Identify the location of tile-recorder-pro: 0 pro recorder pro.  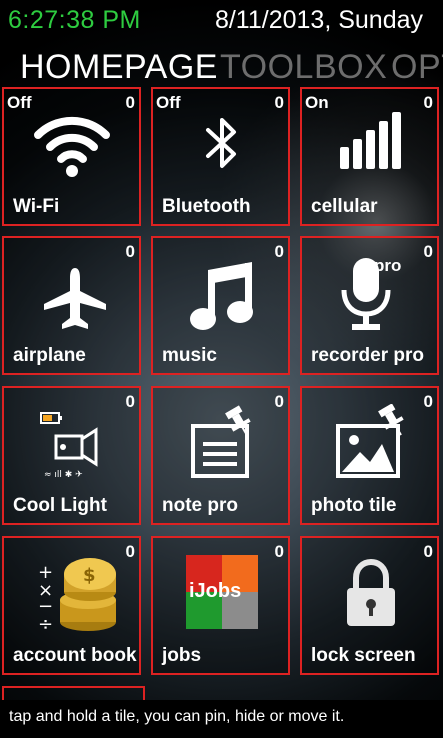
(369, 305).